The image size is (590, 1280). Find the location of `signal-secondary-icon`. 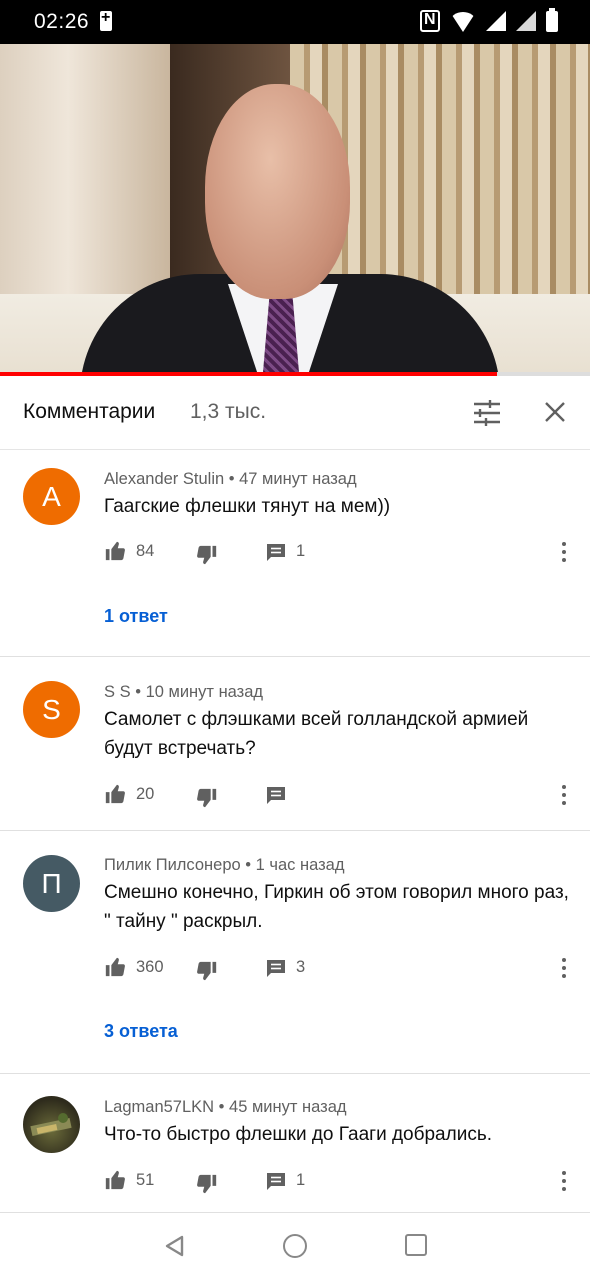

signal-secondary-icon is located at coordinates (526, 21).